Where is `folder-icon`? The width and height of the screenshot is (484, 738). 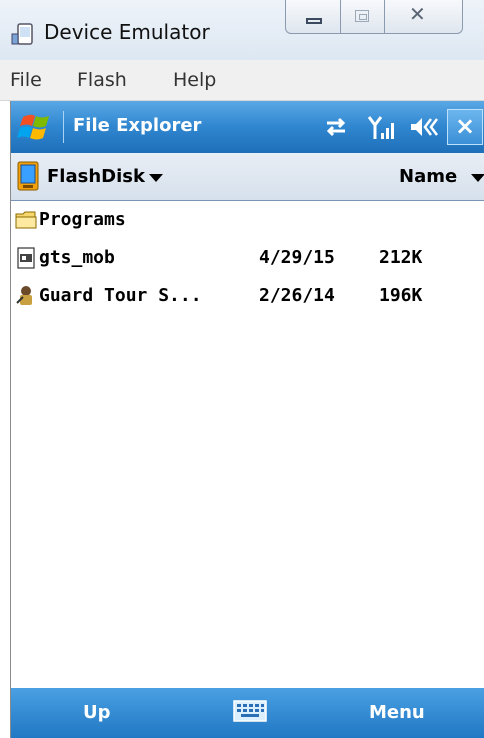
folder-icon is located at coordinates (26, 220).